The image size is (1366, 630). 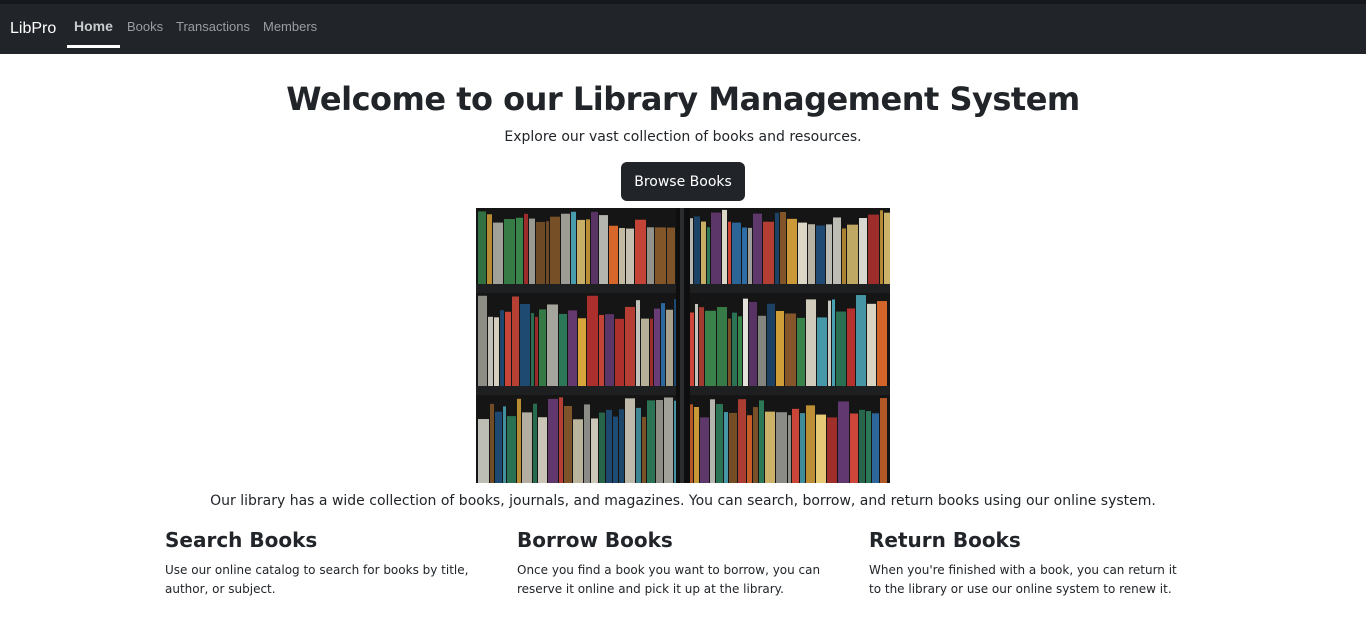 What do you see at coordinates (33, 29) in the screenshot?
I see `brand-logo: LibPro` at bounding box center [33, 29].